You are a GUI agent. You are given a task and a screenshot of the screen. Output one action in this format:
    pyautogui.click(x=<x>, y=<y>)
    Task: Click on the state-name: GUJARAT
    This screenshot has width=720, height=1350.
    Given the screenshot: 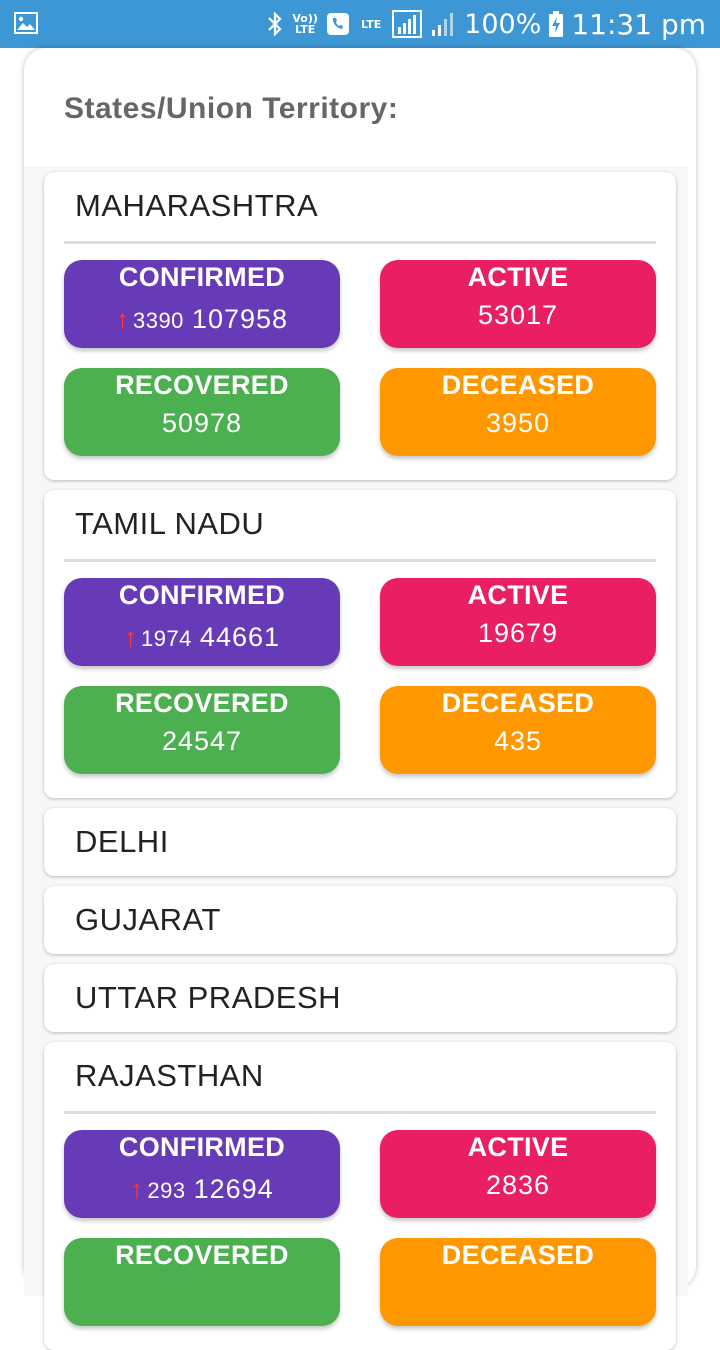 What is the action you would take?
    pyautogui.click(x=148, y=919)
    